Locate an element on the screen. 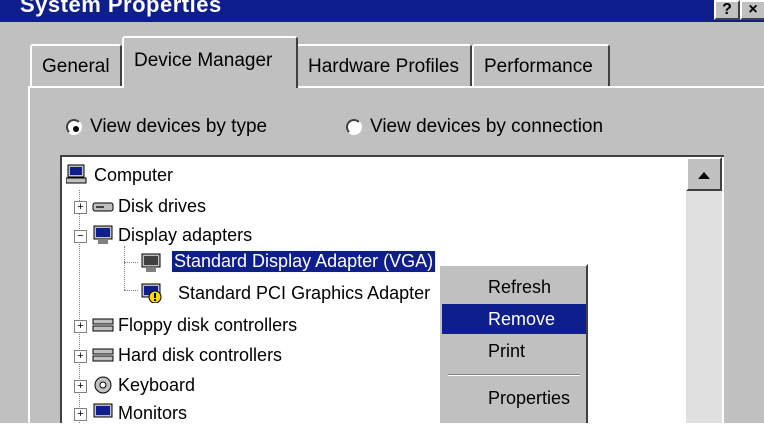 The height and width of the screenshot is (428, 764). tree-item-label: Keyboard is located at coordinates (157, 385).